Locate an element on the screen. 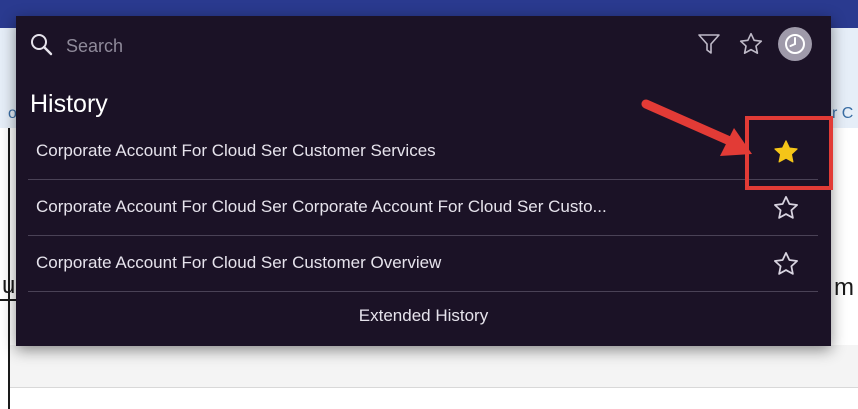 The height and width of the screenshot is (409, 858). annotation-highlight-box is located at coordinates (789, 153).